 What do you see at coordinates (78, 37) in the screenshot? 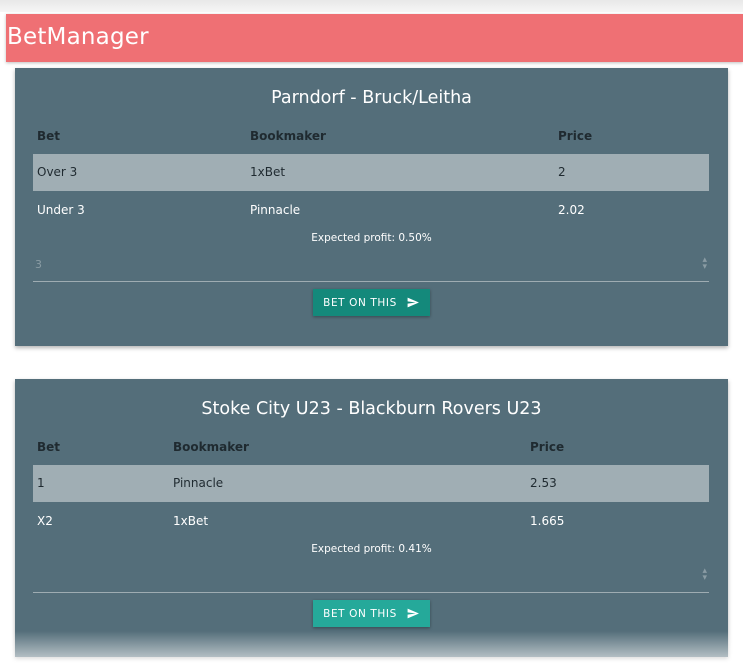
I see `app-title: BetManager` at bounding box center [78, 37].